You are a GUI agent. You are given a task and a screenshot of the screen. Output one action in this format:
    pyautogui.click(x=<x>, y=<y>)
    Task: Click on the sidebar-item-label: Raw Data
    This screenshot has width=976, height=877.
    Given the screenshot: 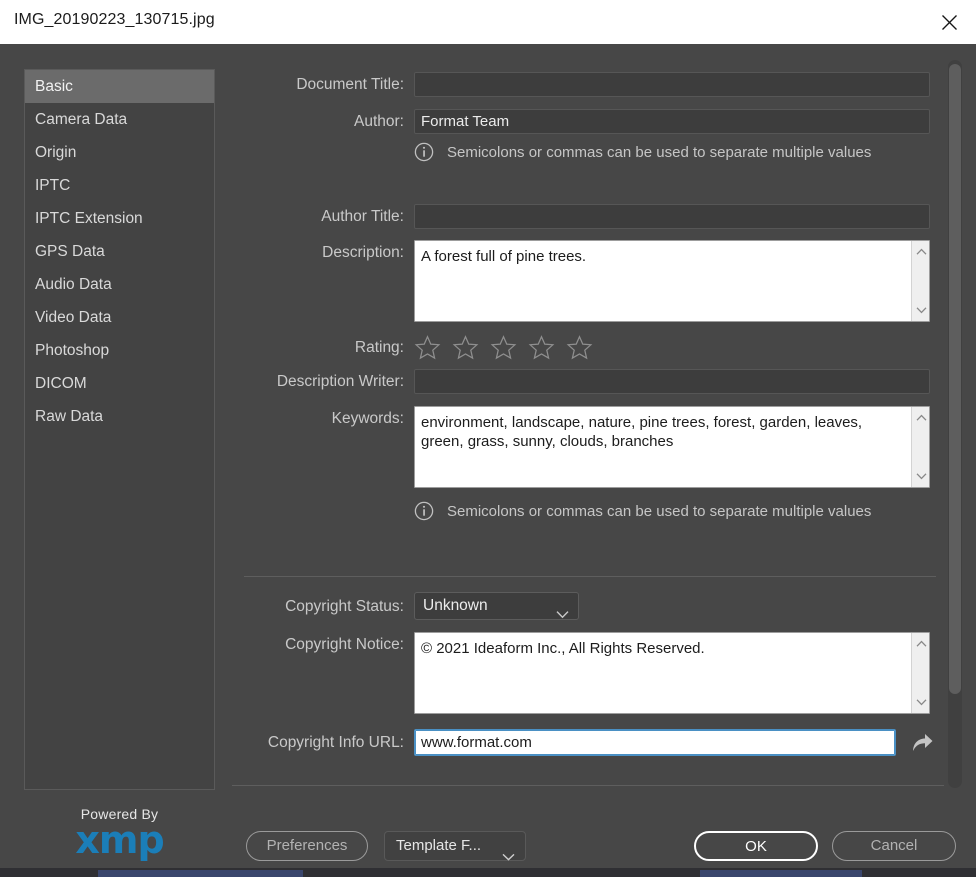 What is the action you would take?
    pyautogui.click(x=69, y=416)
    